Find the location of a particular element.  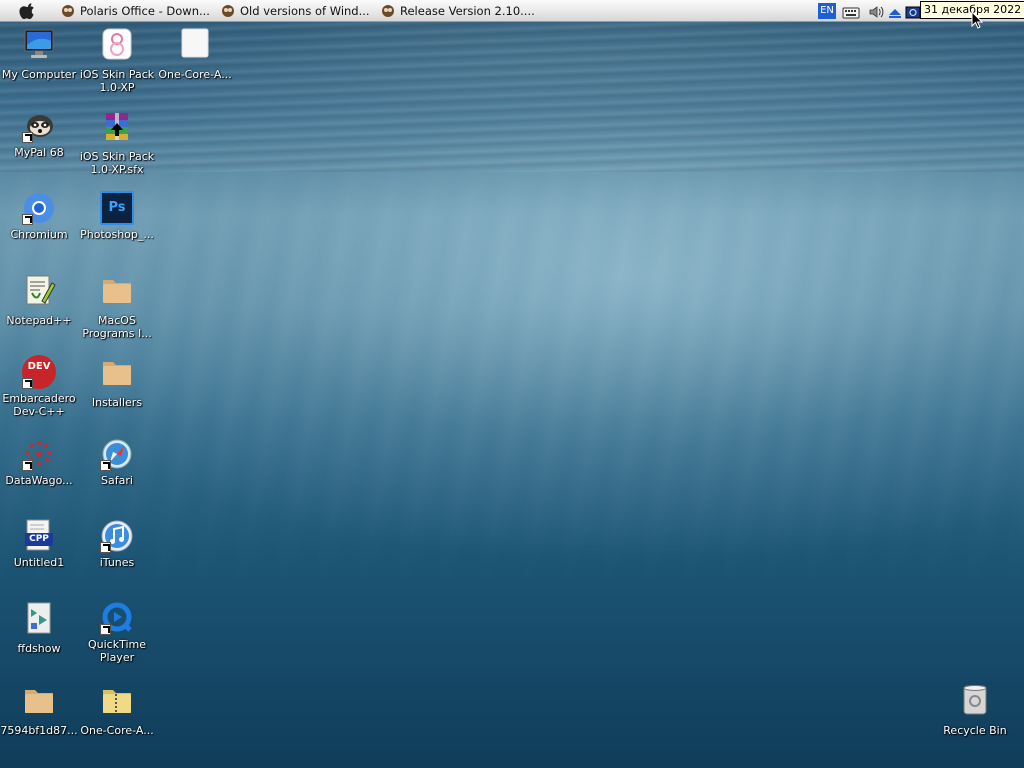

desktop-icon-chromium: Chromium is located at coordinates (39, 216).